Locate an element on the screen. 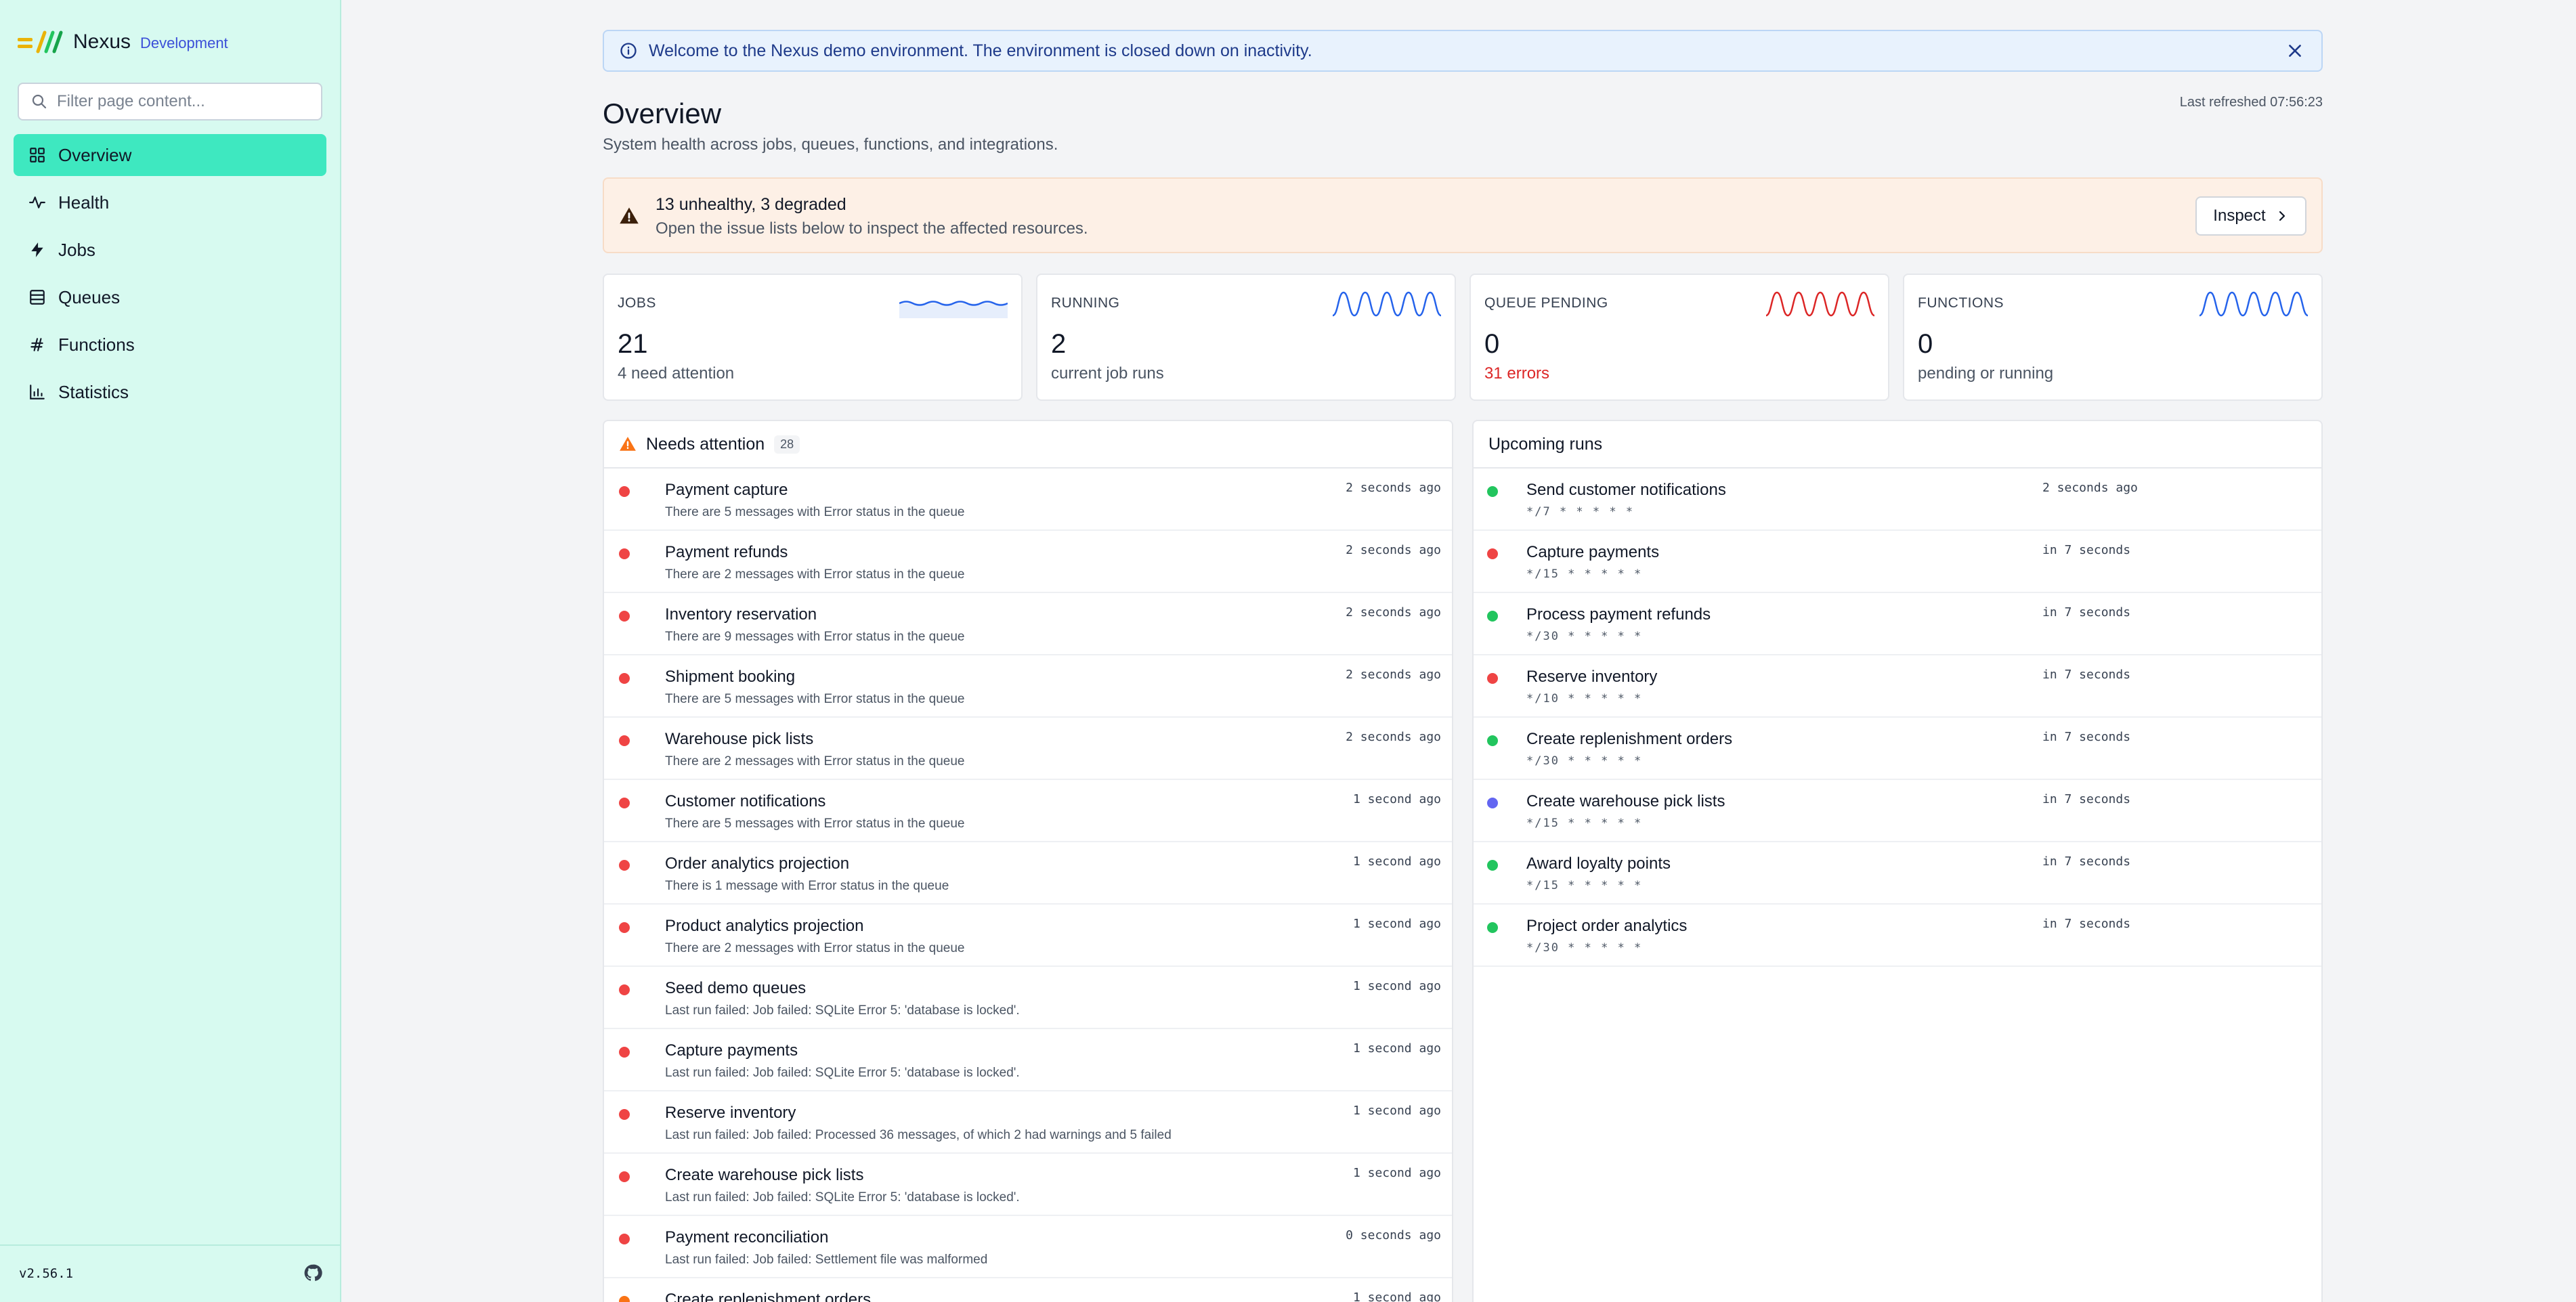 The height and width of the screenshot is (1302, 2576). sidebar: Nexus Development Overview Health Jobs is located at coordinates (170, 651).